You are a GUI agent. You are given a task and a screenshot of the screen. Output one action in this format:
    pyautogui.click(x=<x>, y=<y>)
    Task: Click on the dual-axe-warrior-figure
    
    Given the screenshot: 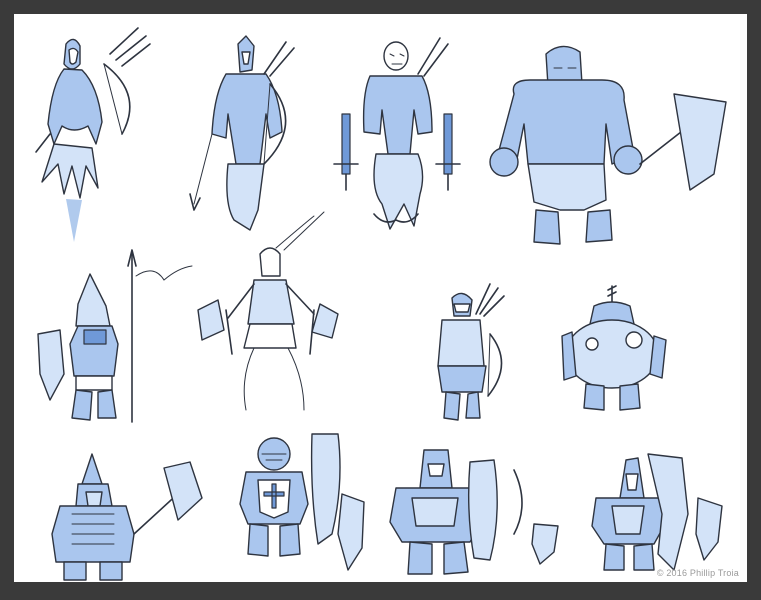 What is the action you would take?
    pyautogui.click(x=268, y=311)
    